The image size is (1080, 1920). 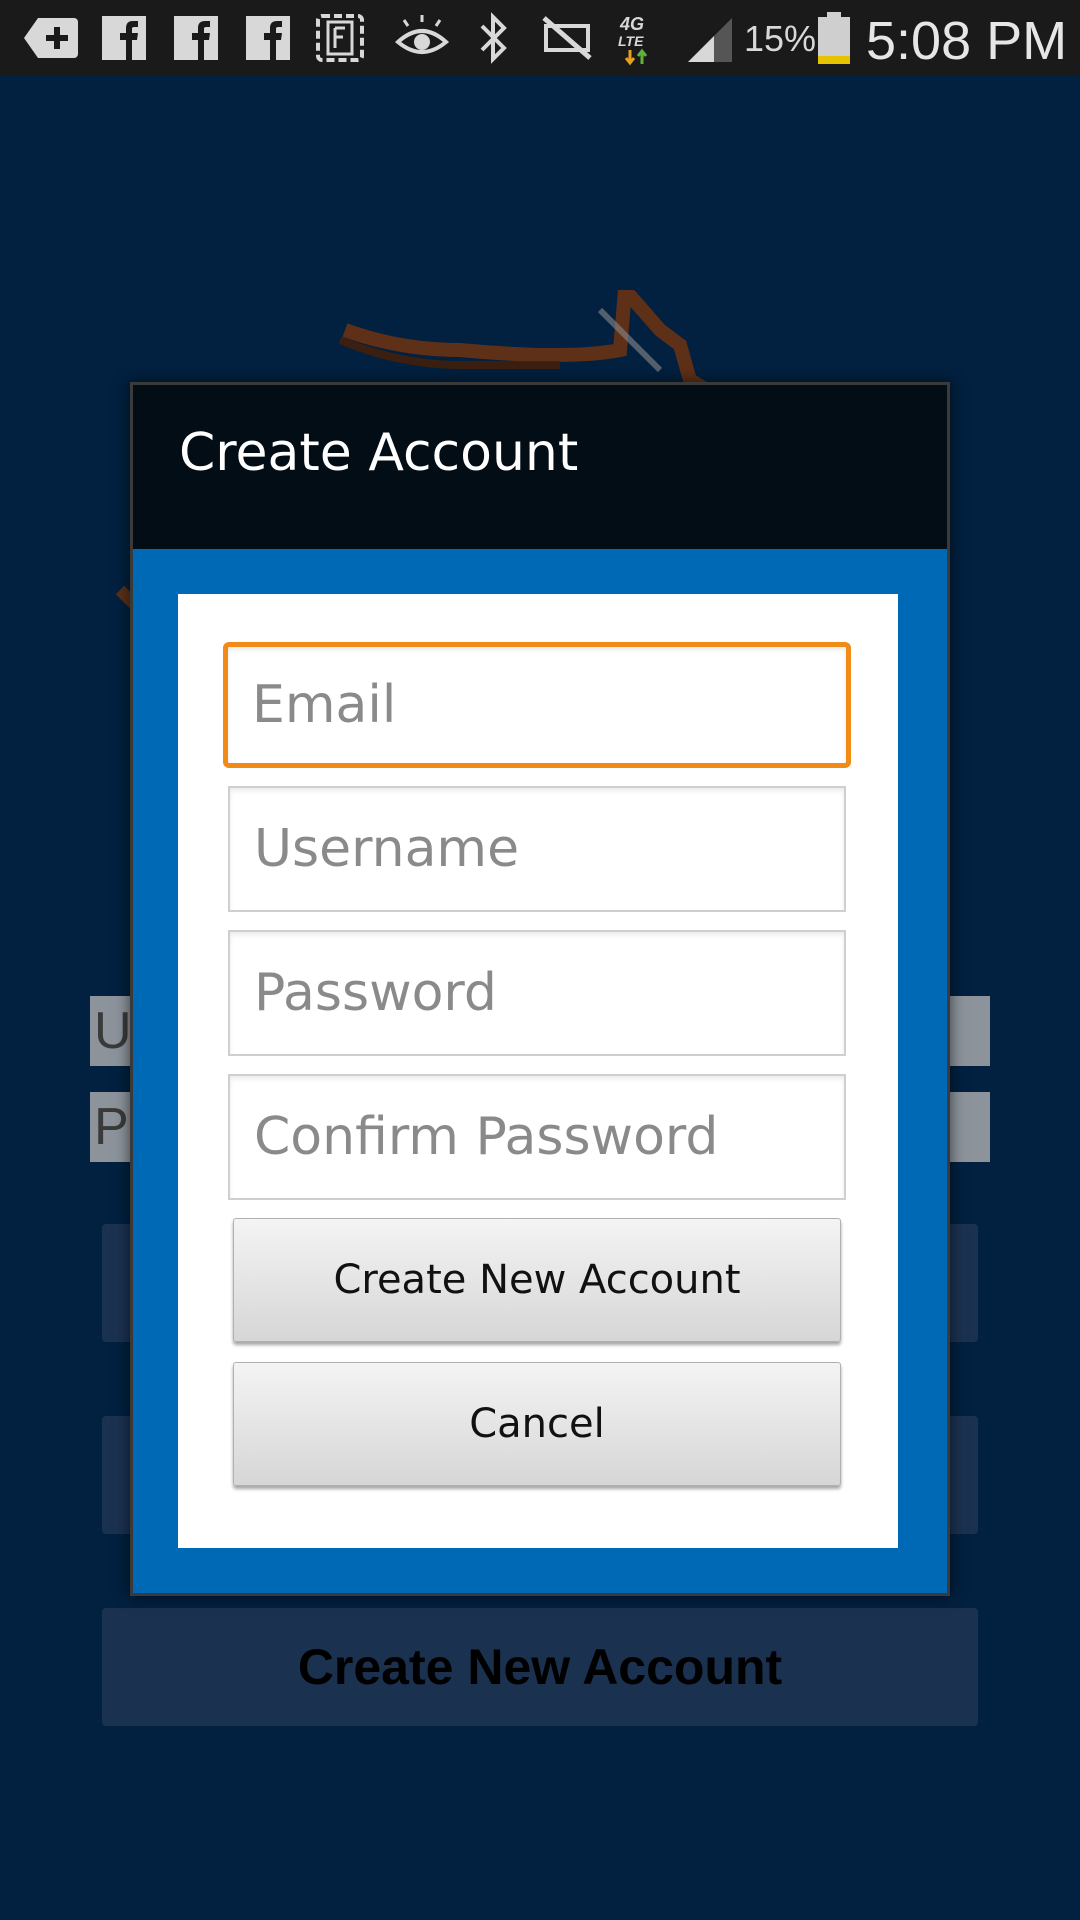 What do you see at coordinates (540, 1667) in the screenshot?
I see `bg-create-new-account-button: Create New Account` at bounding box center [540, 1667].